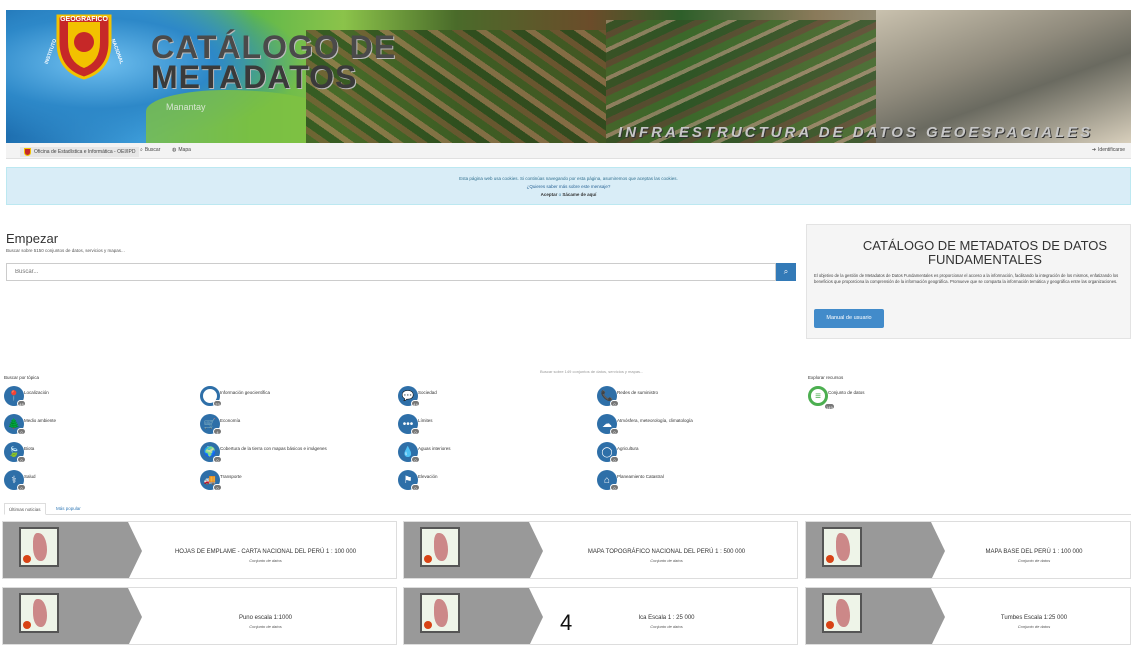 The image size is (1131, 645). What do you see at coordinates (117, 51) in the screenshot?
I see `logo-right-text: NACIONAL` at bounding box center [117, 51].